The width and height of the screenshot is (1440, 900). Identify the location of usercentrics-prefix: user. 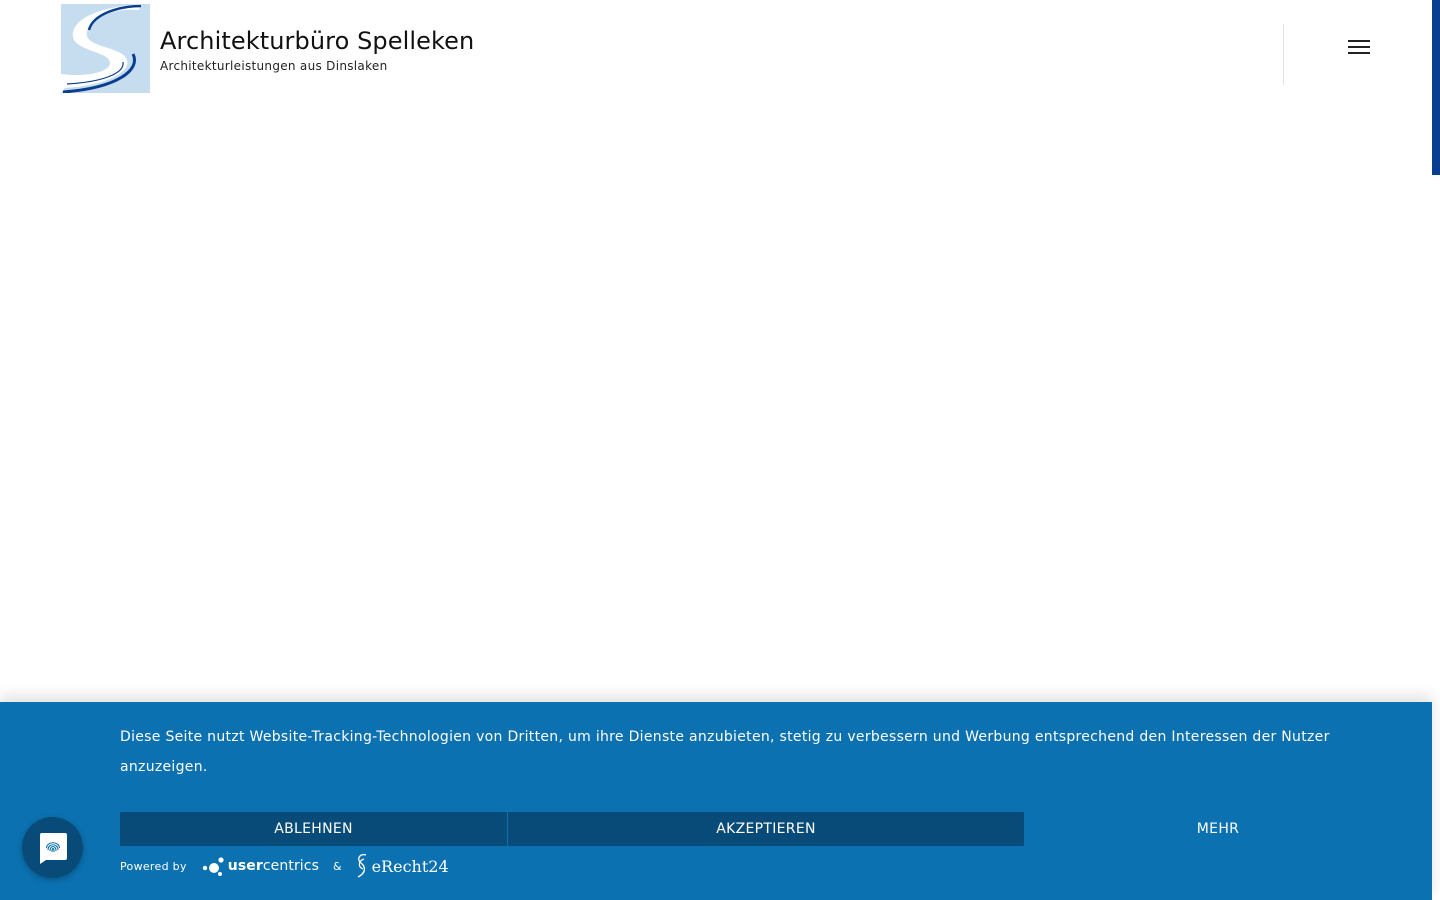
(245, 866).